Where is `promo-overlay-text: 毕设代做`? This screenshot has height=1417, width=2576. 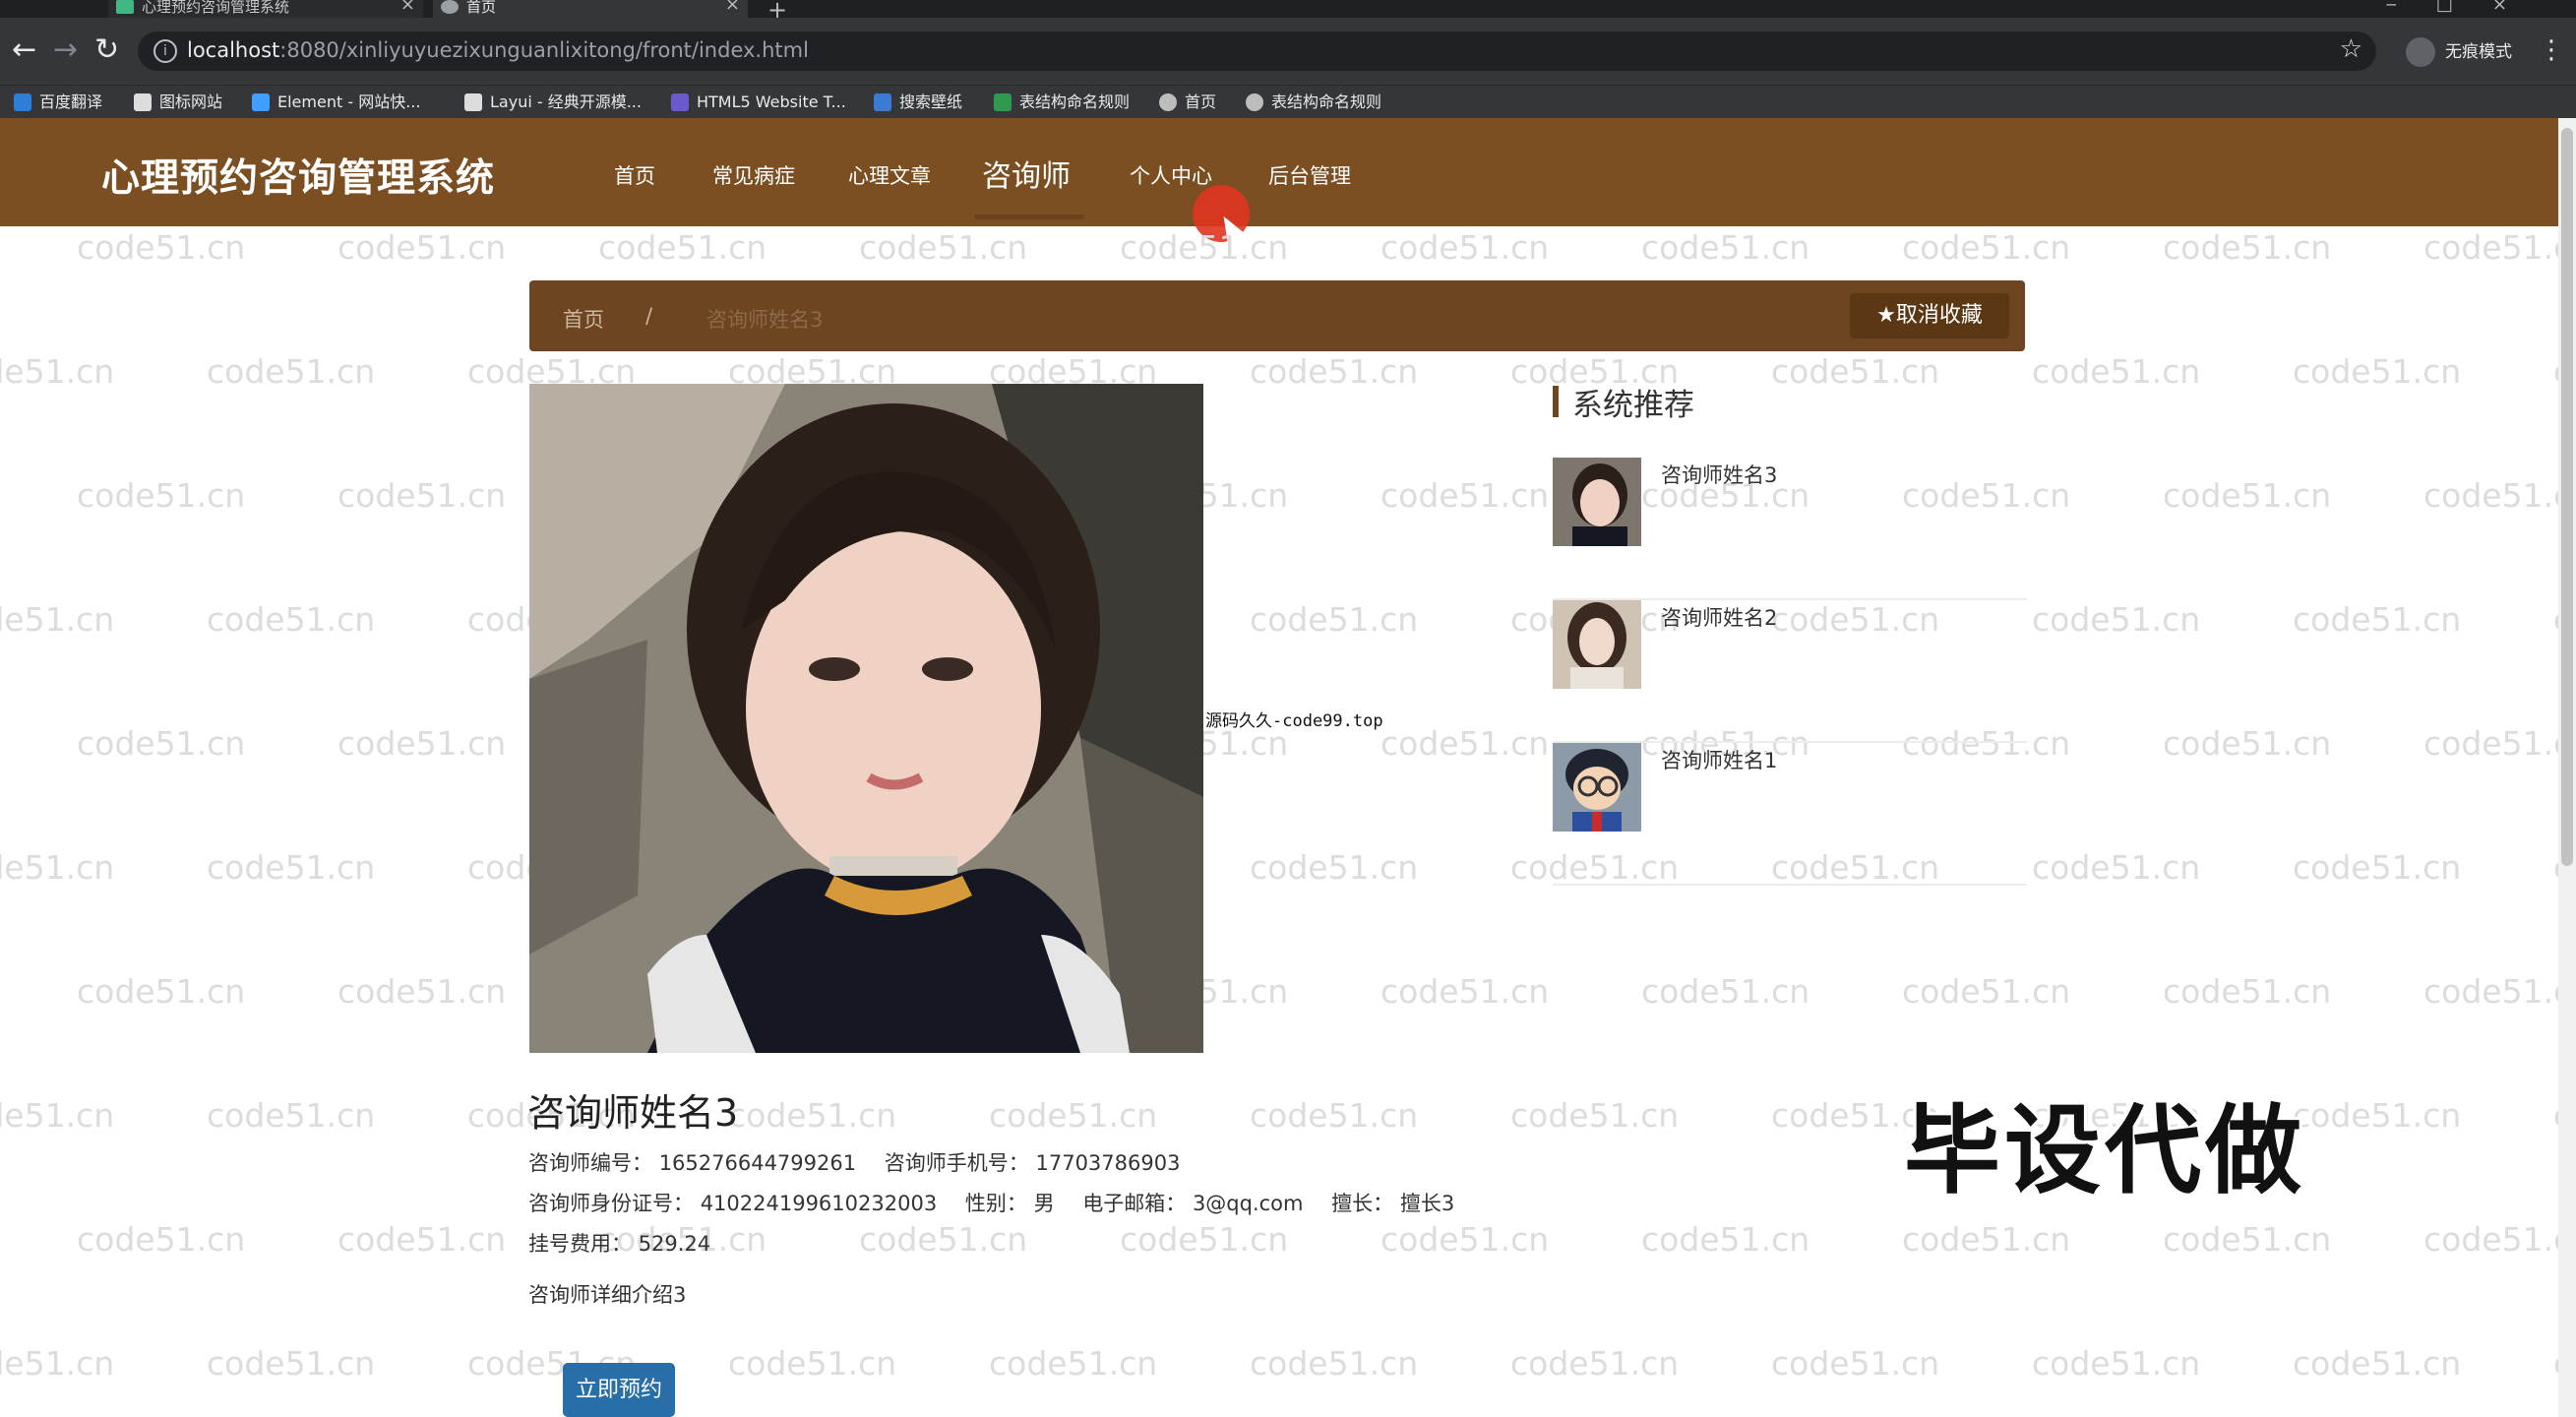 promo-overlay-text: 毕设代做 is located at coordinates (2105, 1151).